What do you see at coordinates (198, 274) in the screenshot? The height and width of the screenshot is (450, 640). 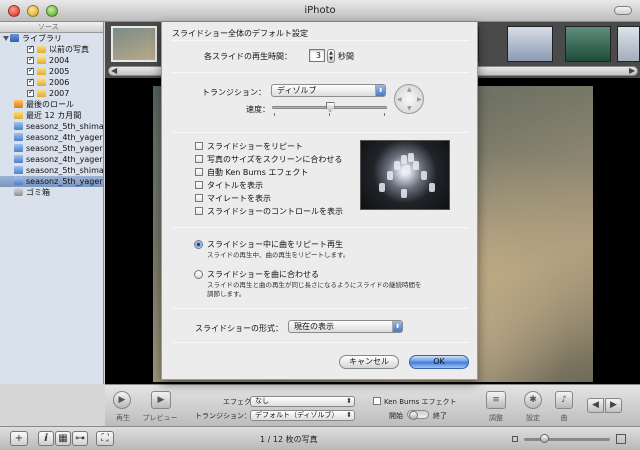 I see `fit-to-music-radio` at bounding box center [198, 274].